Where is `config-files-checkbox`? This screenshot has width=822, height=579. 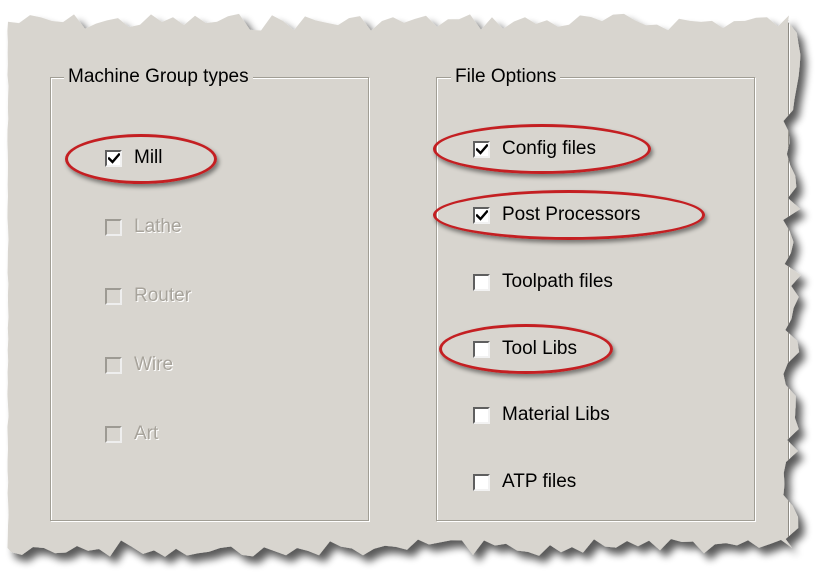 config-files-checkbox is located at coordinates (481, 149).